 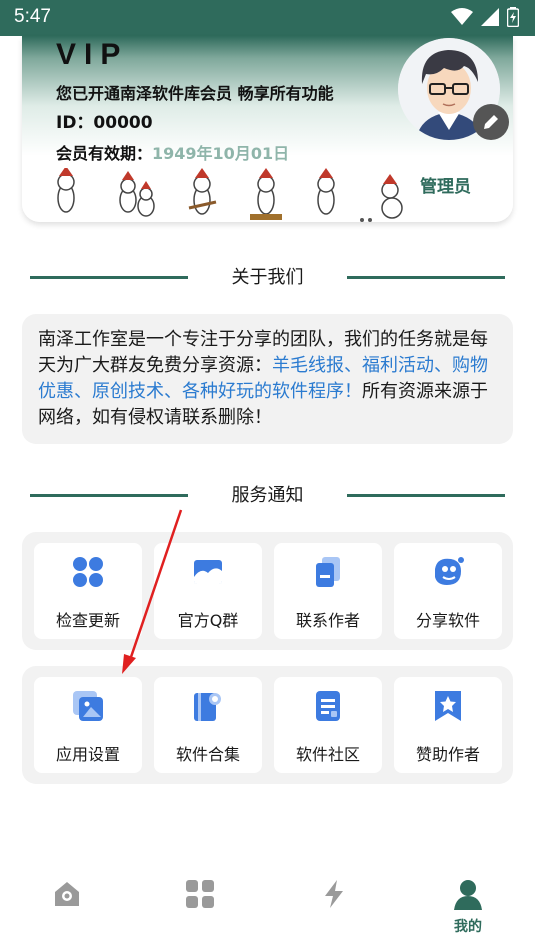 I want to click on lightning-icon, so click(x=334, y=894).